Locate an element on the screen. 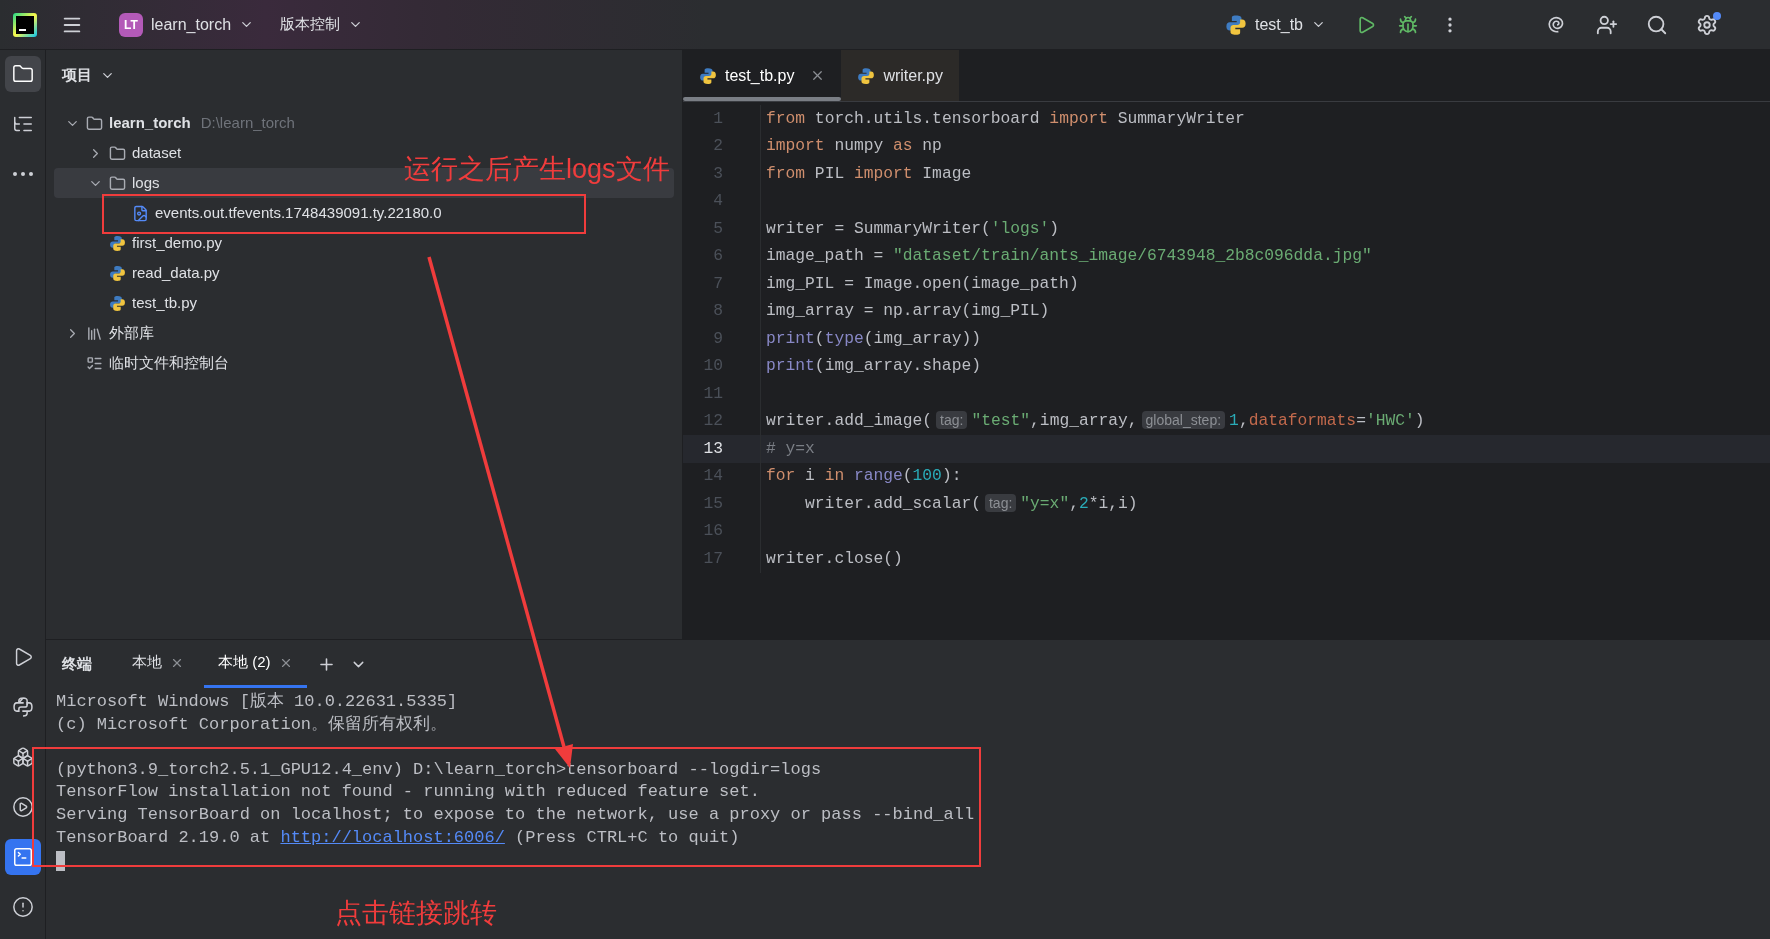 This screenshot has width=1770, height=939. library-icon is located at coordinates (94, 333).